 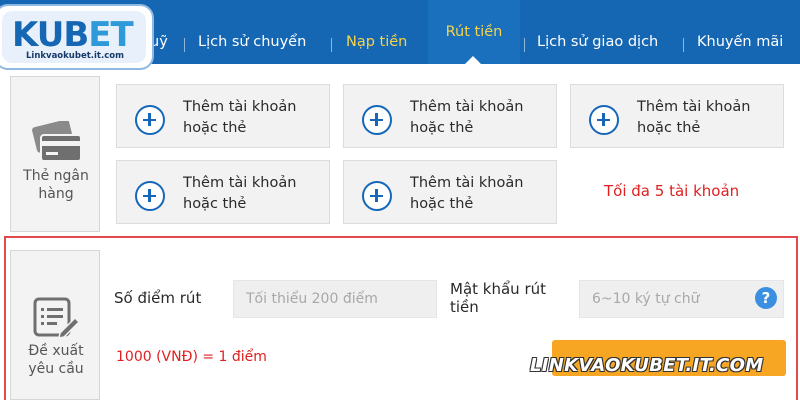 I want to click on request-label-line1: Đề xuất, so click(x=56, y=351).